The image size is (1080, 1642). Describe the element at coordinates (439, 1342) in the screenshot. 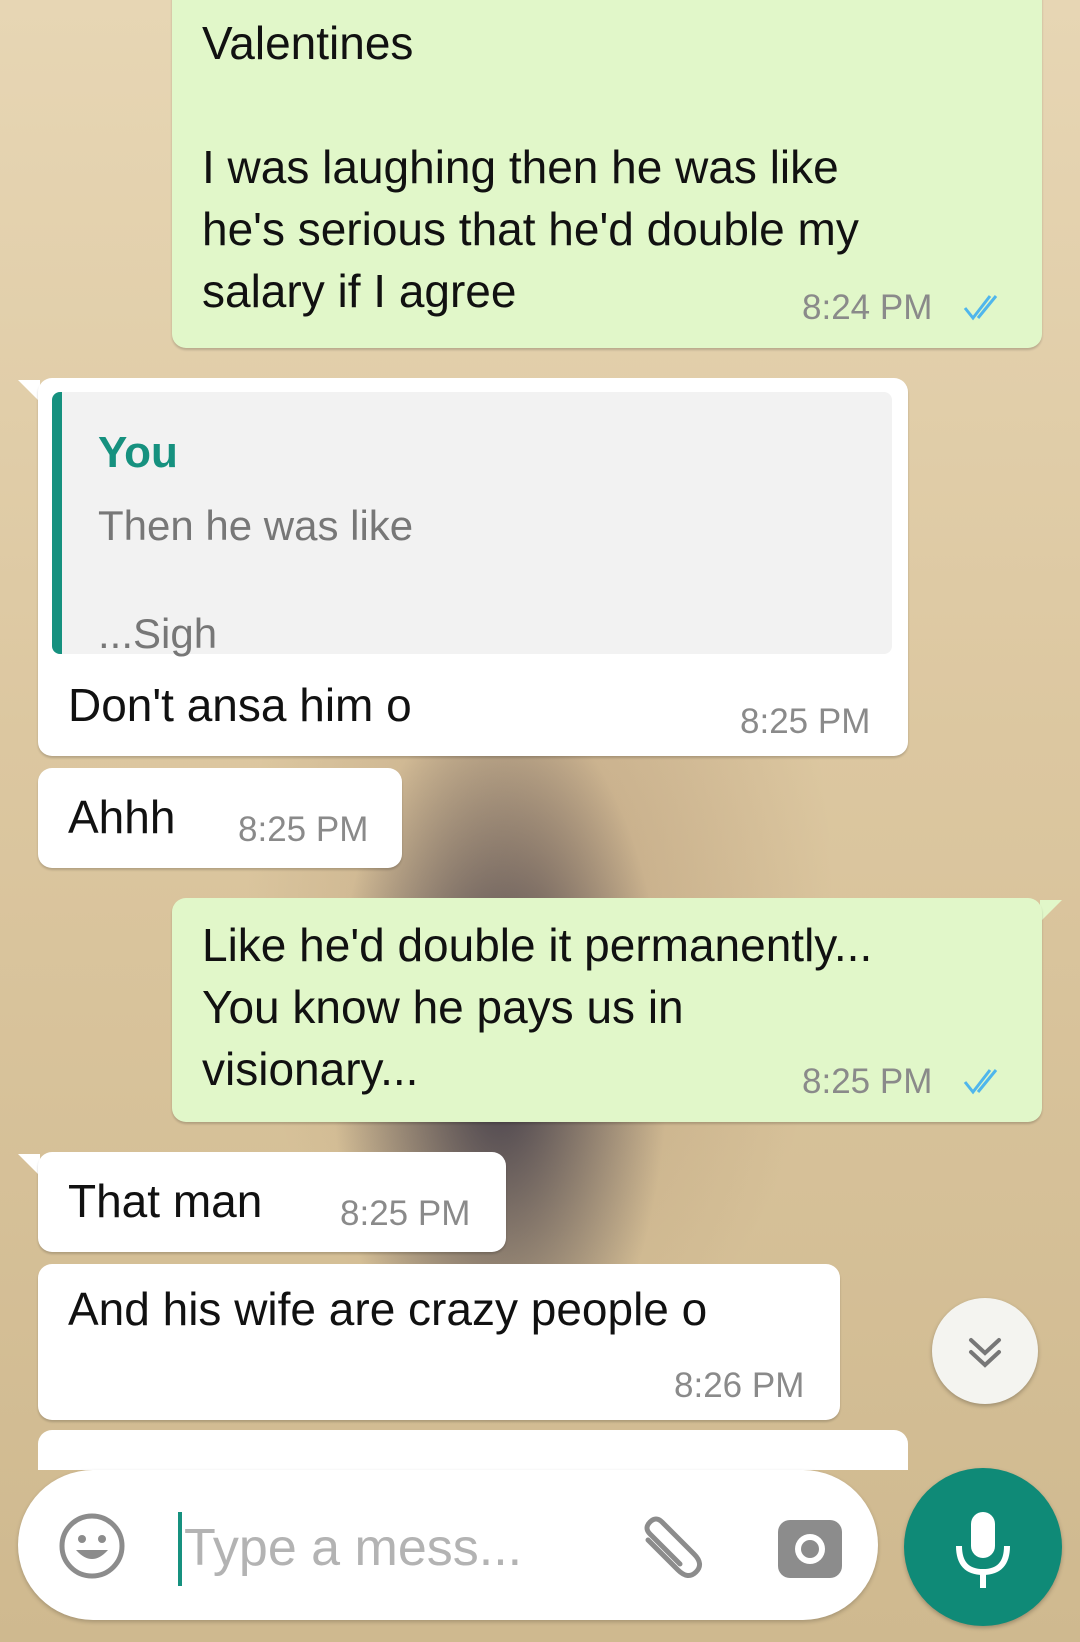

I see `message-incoming: And his wife are crazy people o 8:26 PM` at that location.